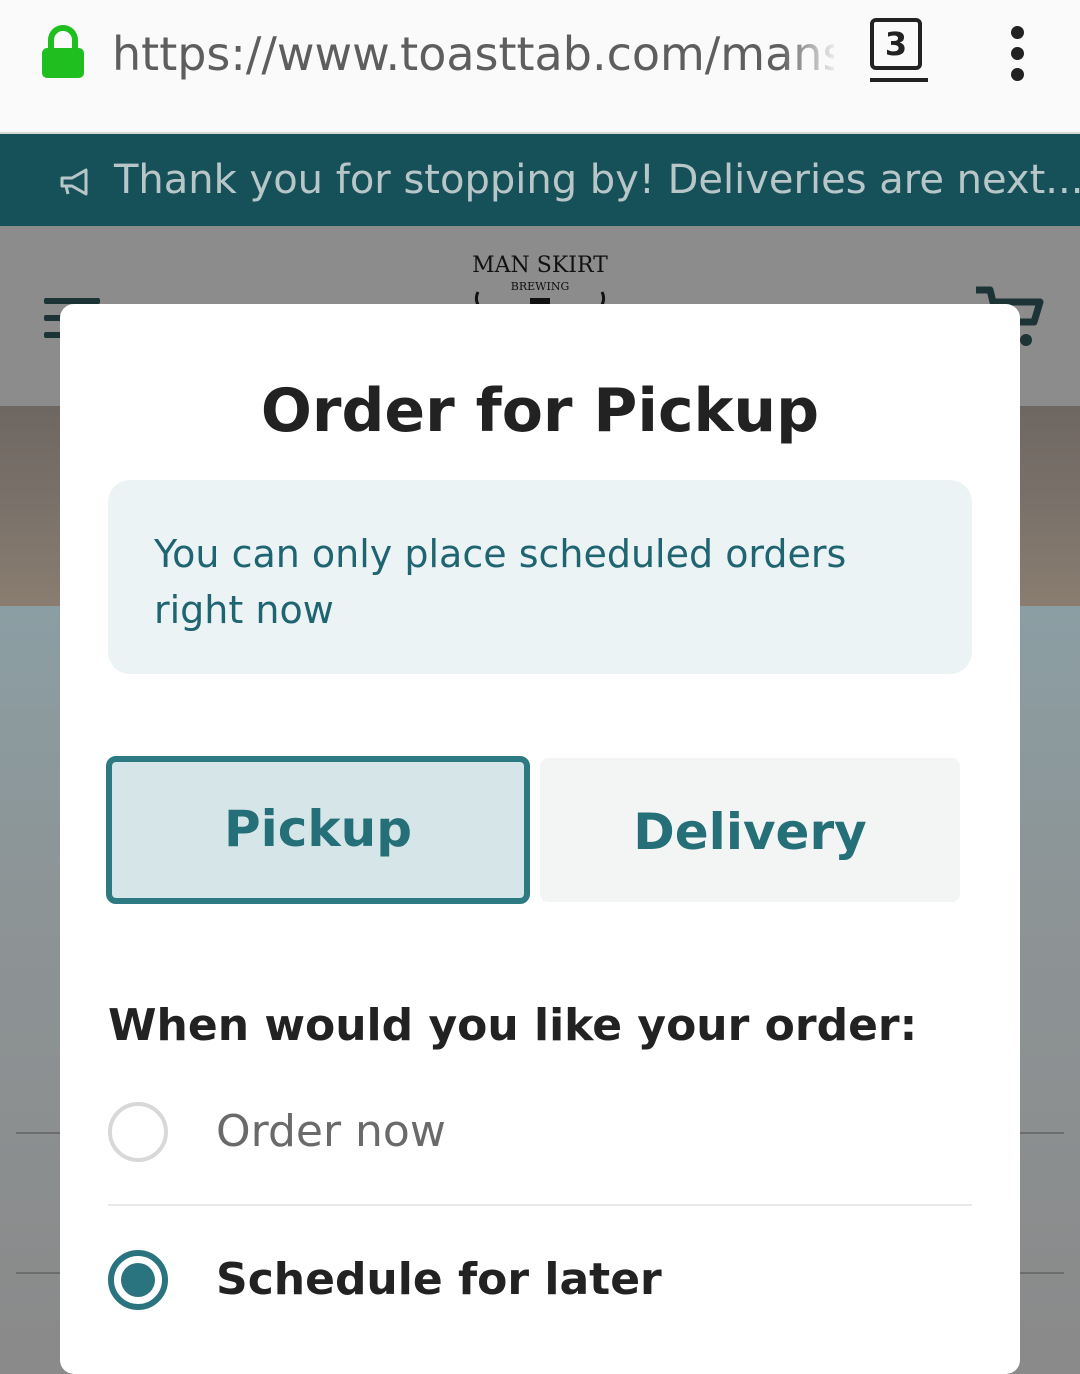 This screenshot has height=1374, width=1080. I want to click on order-time-label: When would you like your order:, so click(513, 1025).